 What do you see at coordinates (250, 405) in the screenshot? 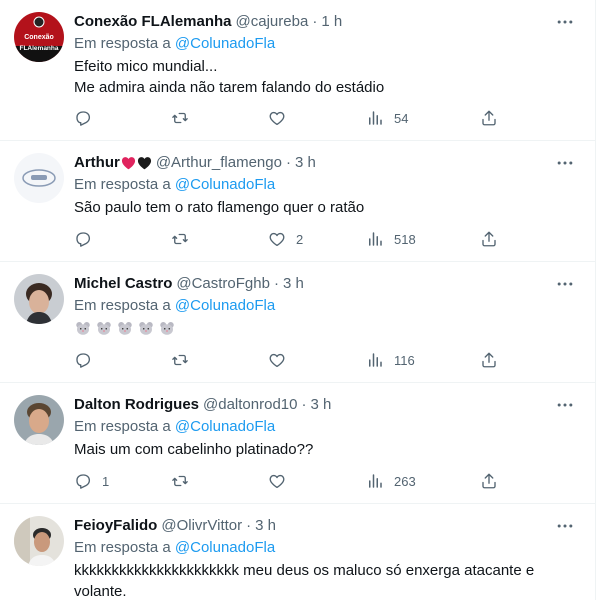
I see `user-handle: @daltonrod10` at bounding box center [250, 405].